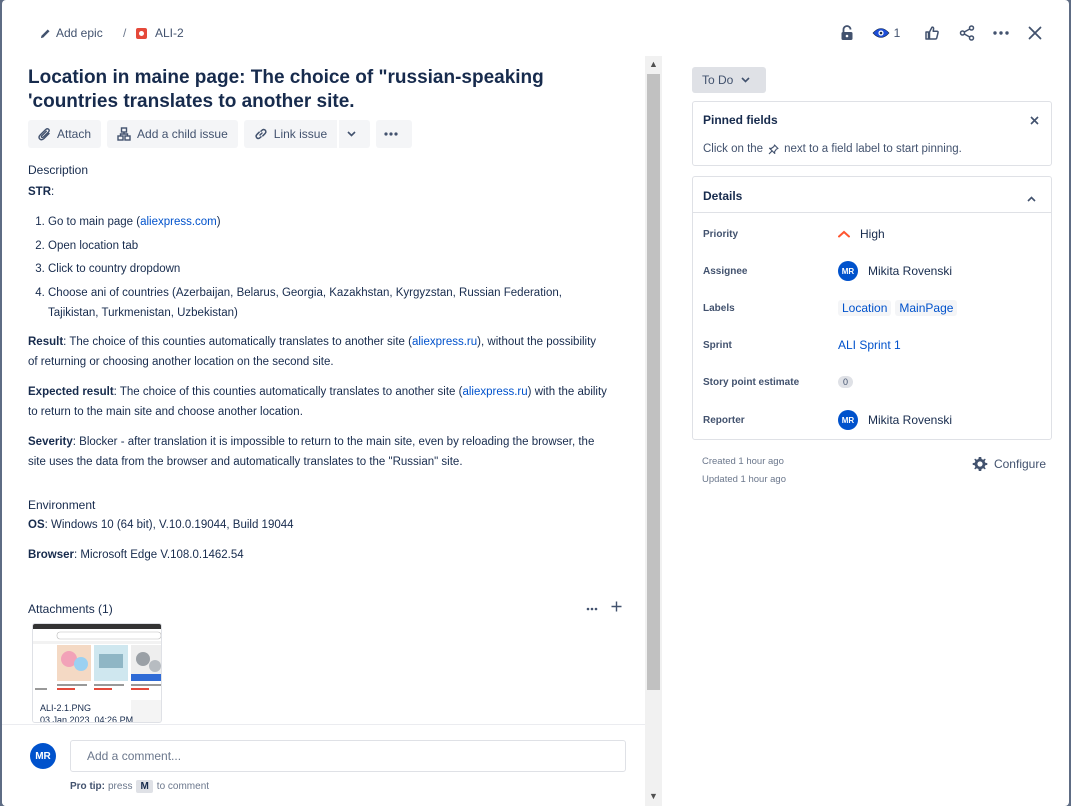 This screenshot has width=1071, height=806. I want to click on description-heading: Description, so click(58, 170).